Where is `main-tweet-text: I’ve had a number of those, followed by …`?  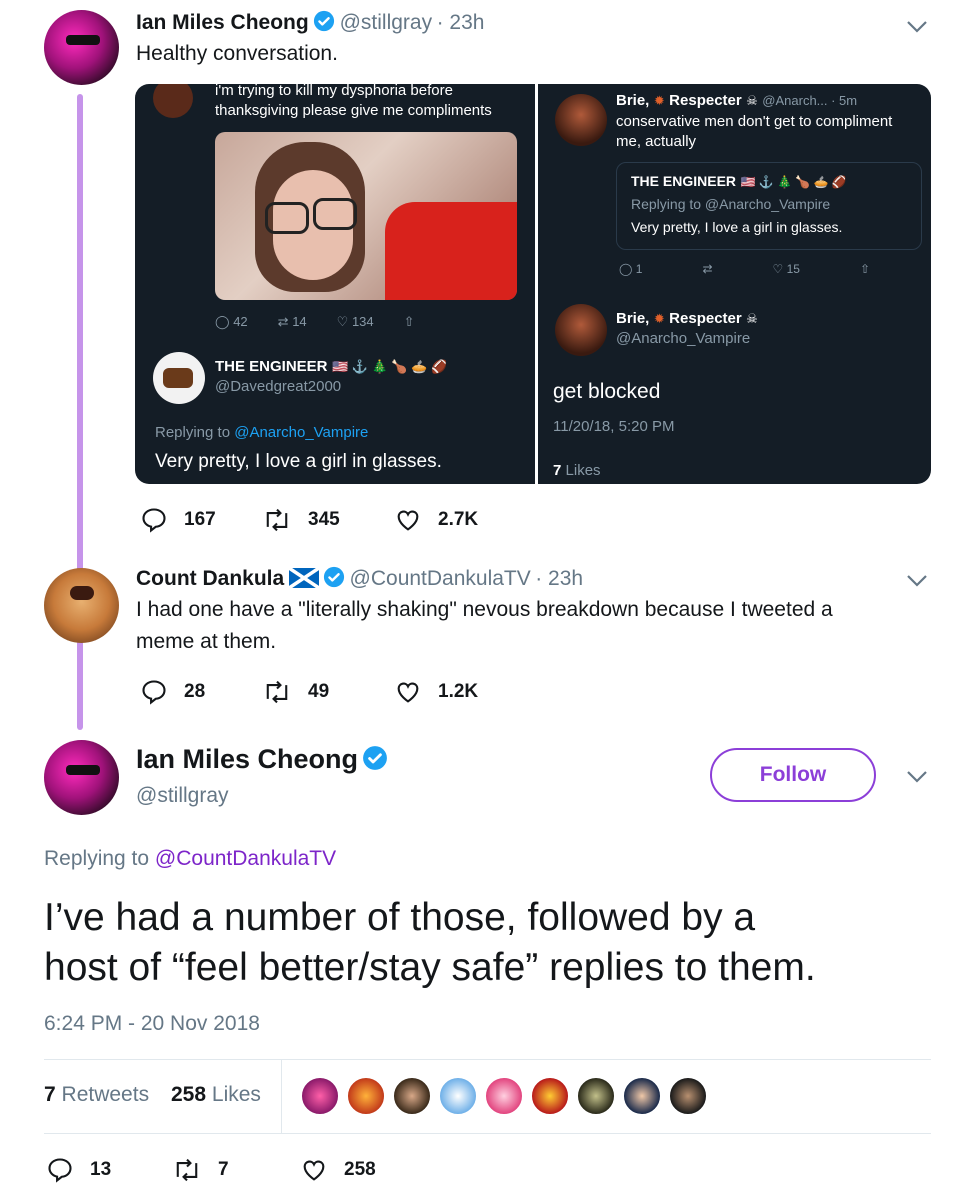 main-tweet-text: I’ve had a number of those, followed by … is located at coordinates (430, 942).